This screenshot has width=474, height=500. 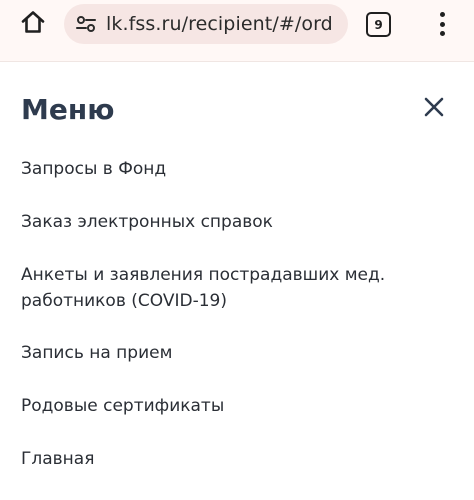 I want to click on menu-item-requests: Запросы в Фонд, so click(x=221, y=169).